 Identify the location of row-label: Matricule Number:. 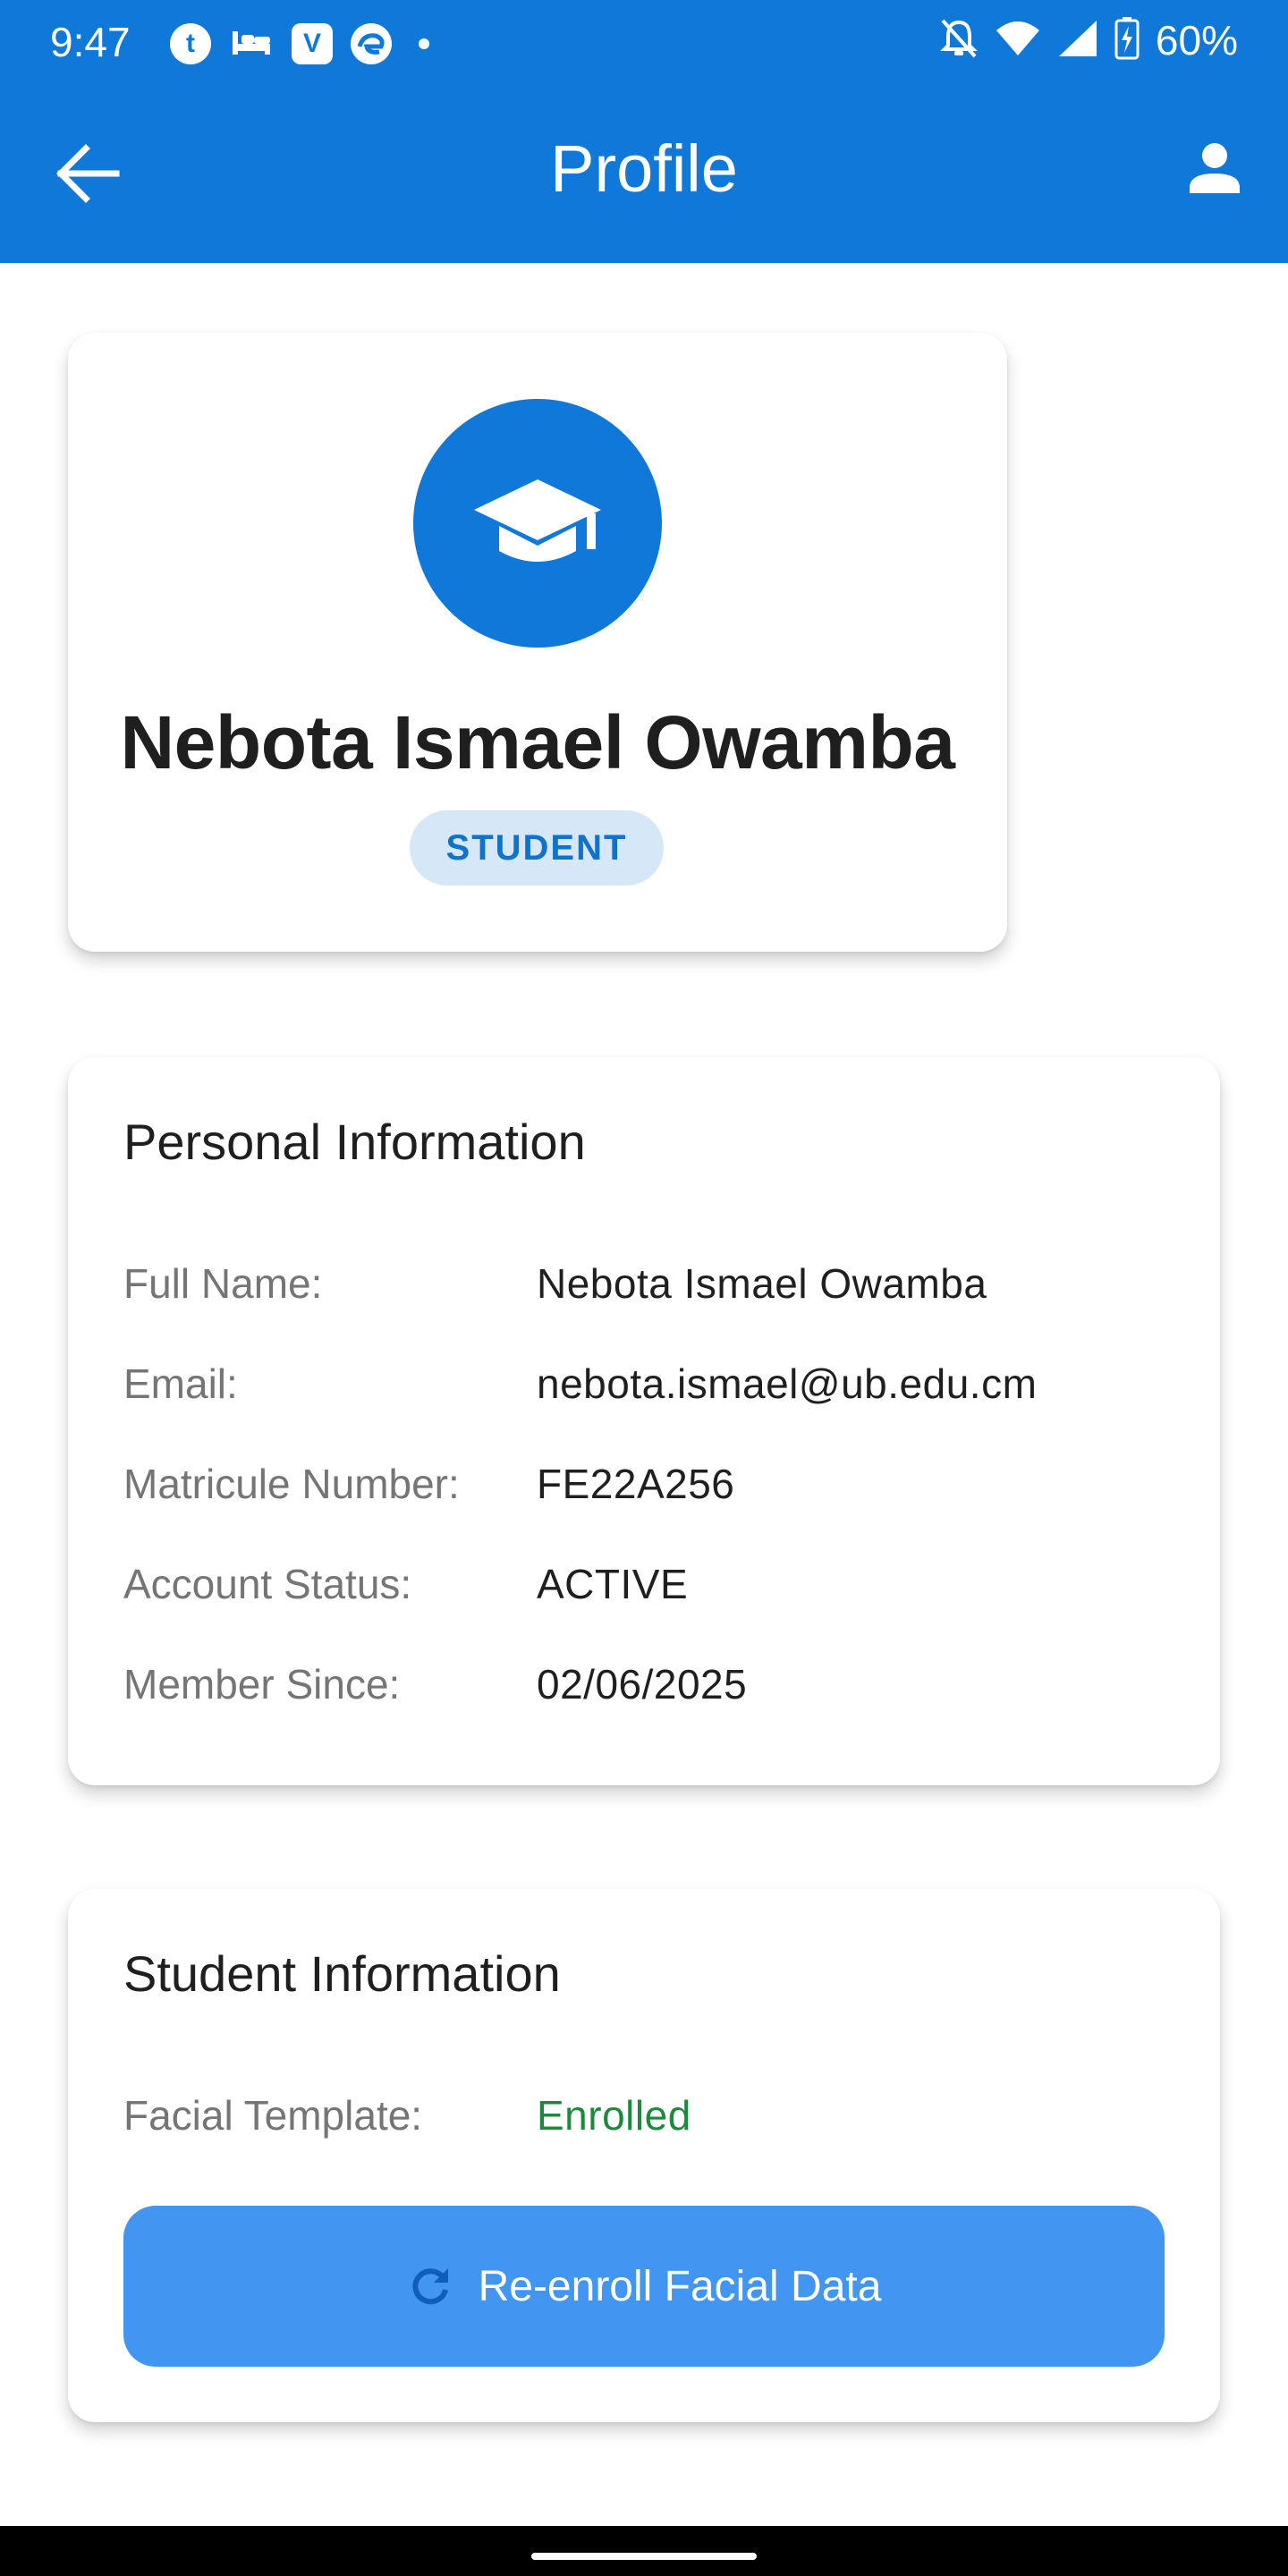
(291, 1484).